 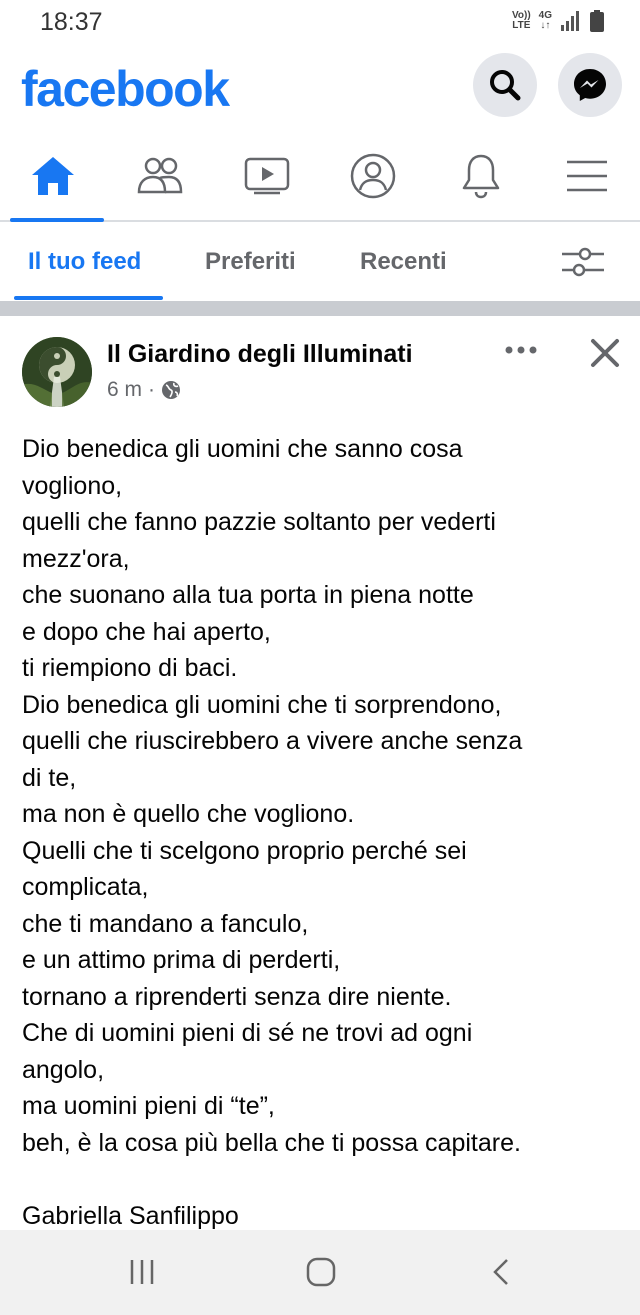 I want to click on volte-icon: Vo)) LTE, so click(x=521, y=20).